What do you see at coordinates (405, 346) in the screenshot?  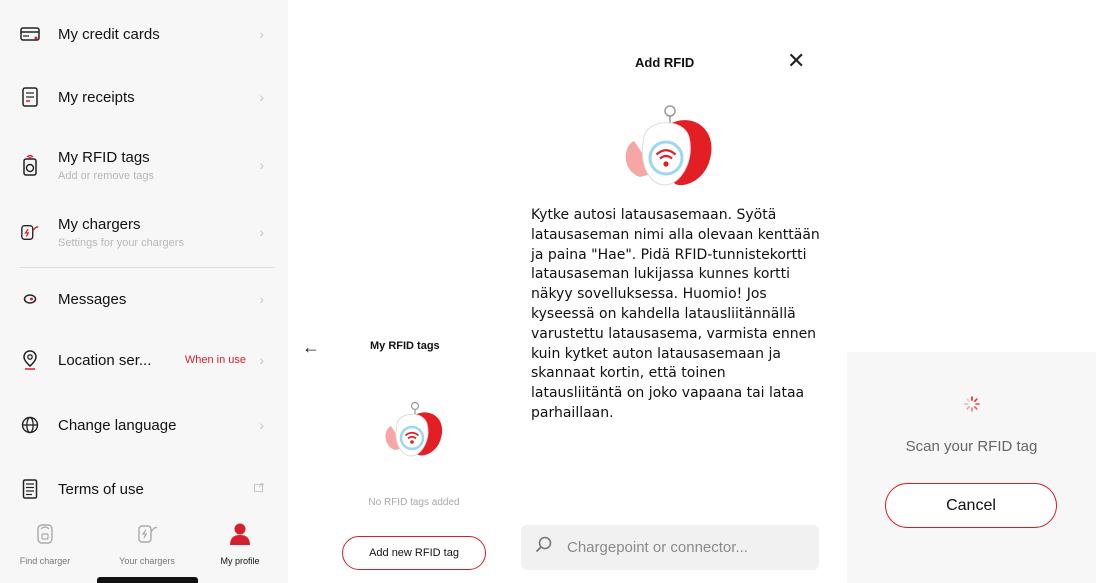 I see `page-title: My RFID tags` at bounding box center [405, 346].